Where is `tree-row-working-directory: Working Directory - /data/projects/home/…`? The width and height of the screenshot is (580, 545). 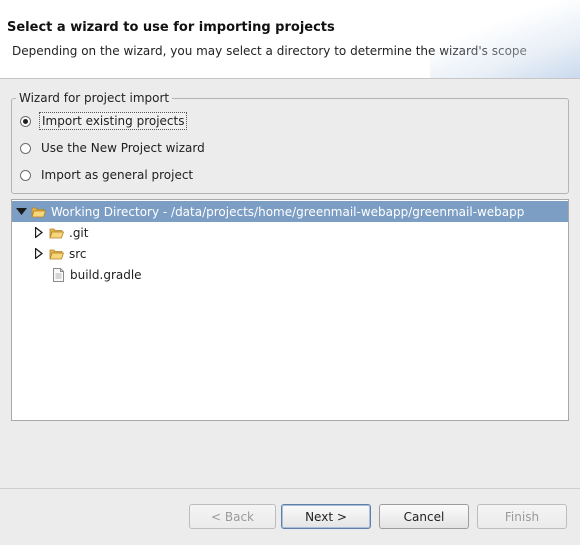 tree-row-working-directory: Working Directory - /data/projects/home/… is located at coordinates (290, 211).